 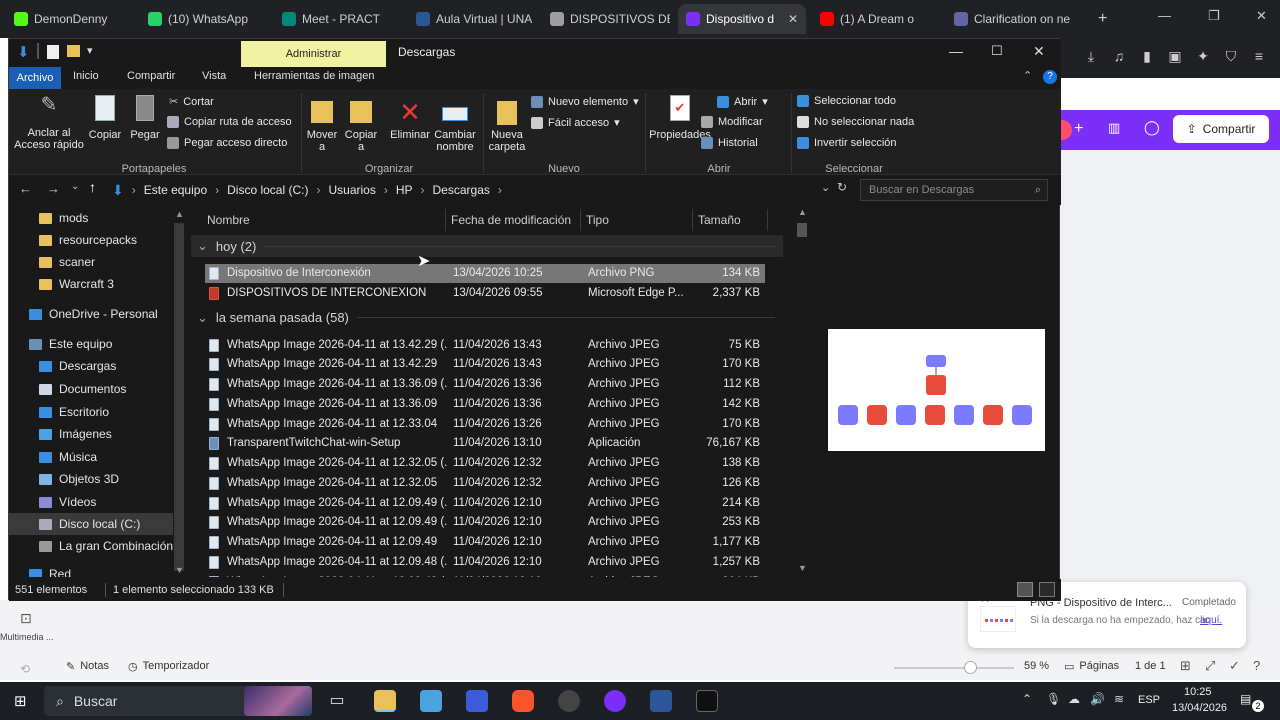 What do you see at coordinates (87, 666) in the screenshot?
I see `notes-button: ✎ Notas` at bounding box center [87, 666].